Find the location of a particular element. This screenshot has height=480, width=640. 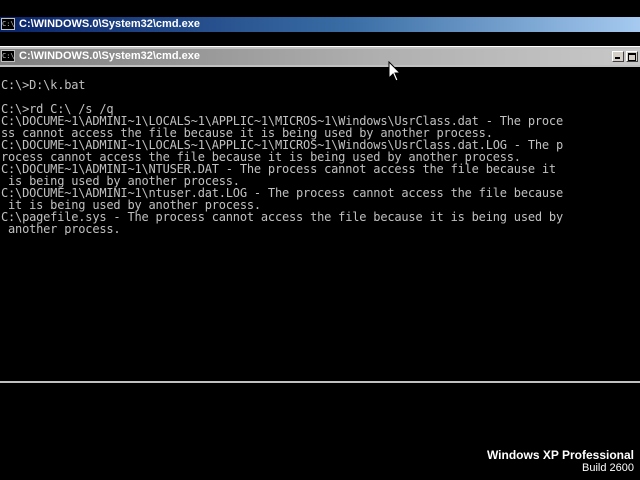

console-line: C:\>D:\k.bat is located at coordinates (43, 85).